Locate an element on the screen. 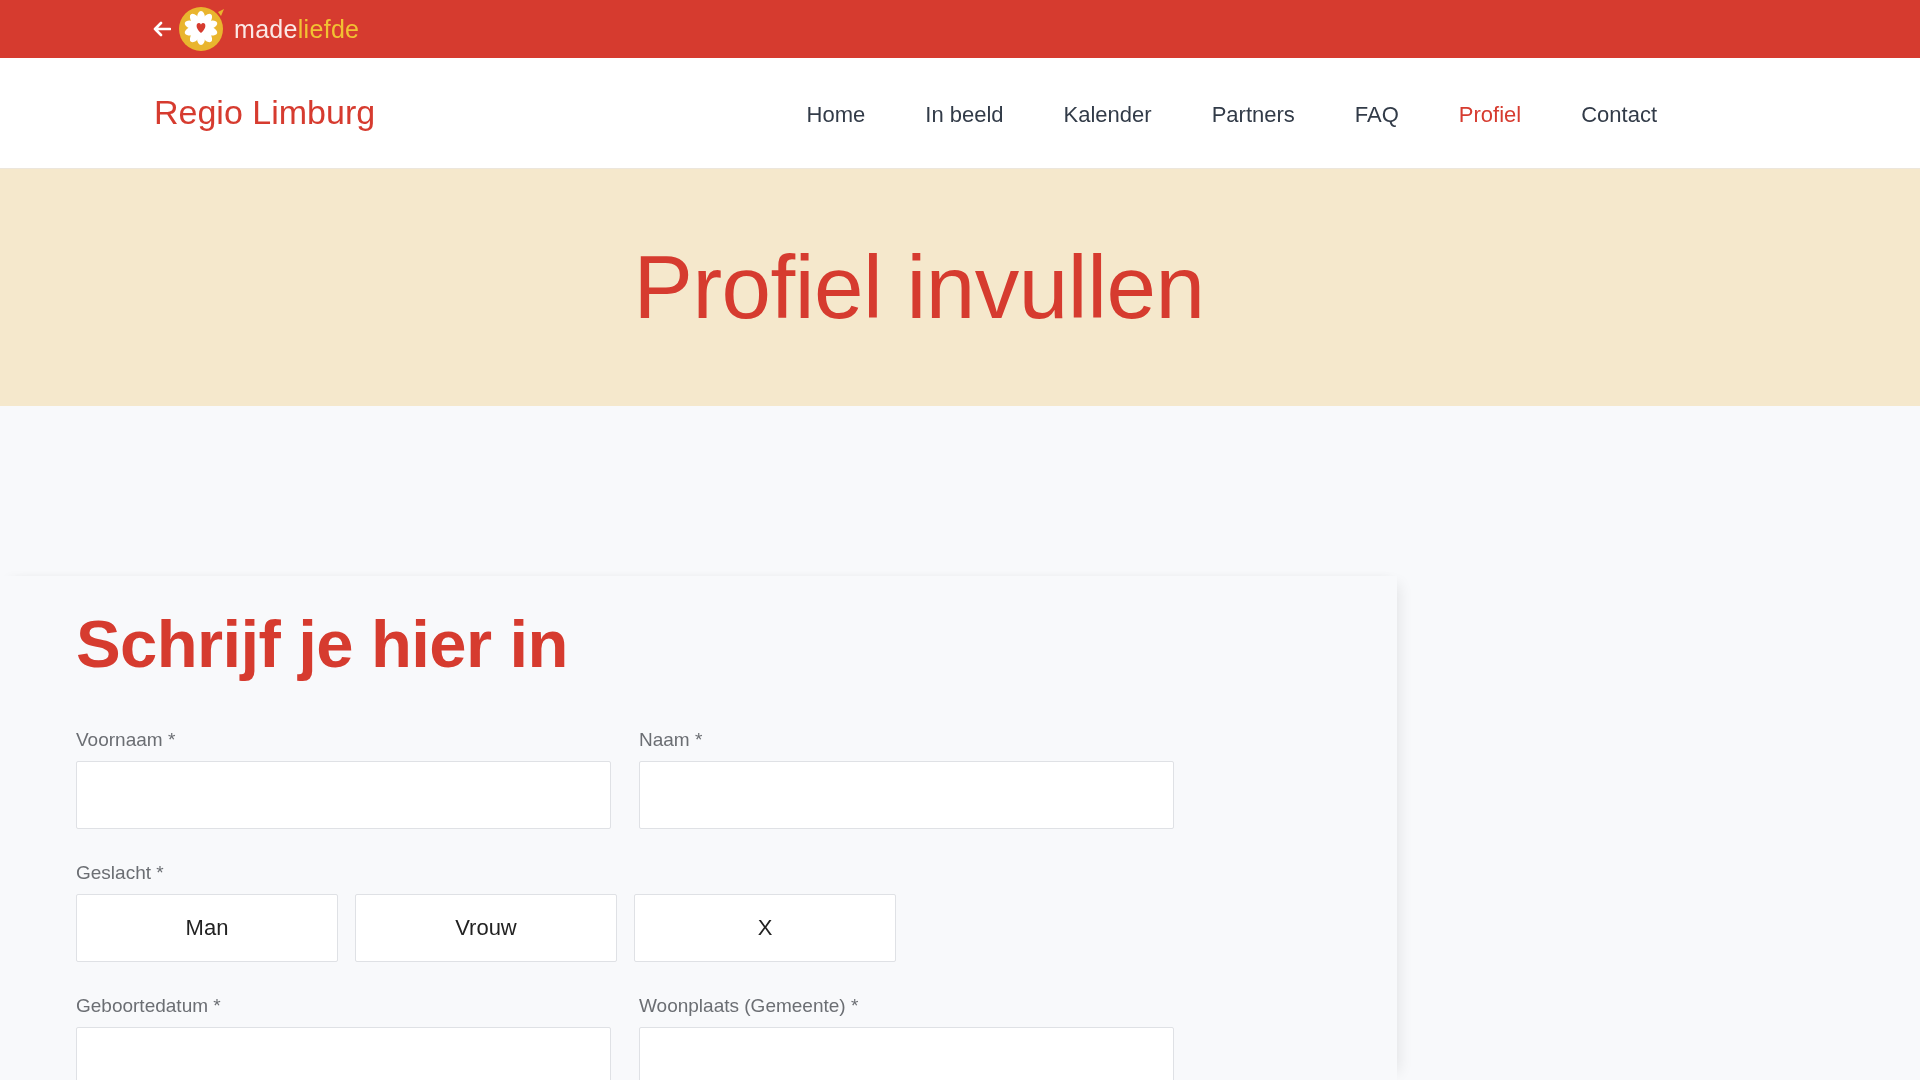 This screenshot has height=1080, width=1920. field-label: Geslacht * is located at coordinates (120, 873).